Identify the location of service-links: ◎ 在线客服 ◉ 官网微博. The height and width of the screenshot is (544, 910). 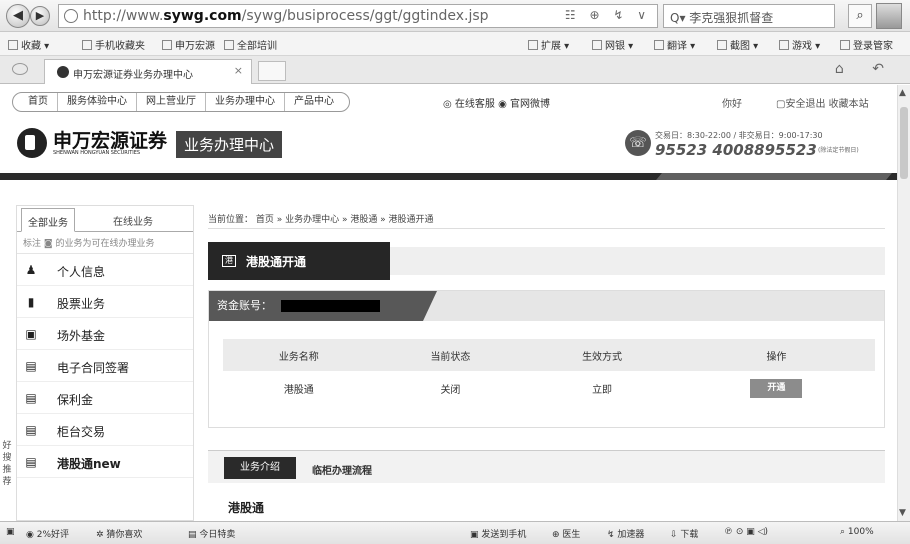
(496, 102).